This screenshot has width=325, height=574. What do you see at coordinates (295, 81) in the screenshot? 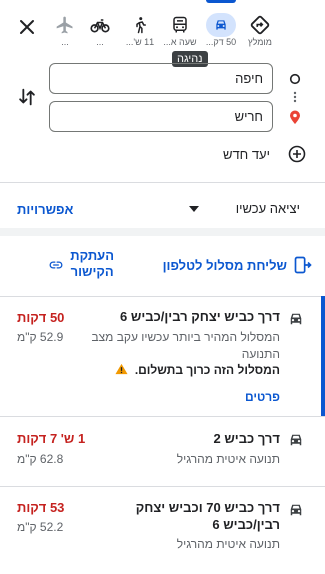
I see `origin-marker-icon` at bounding box center [295, 81].